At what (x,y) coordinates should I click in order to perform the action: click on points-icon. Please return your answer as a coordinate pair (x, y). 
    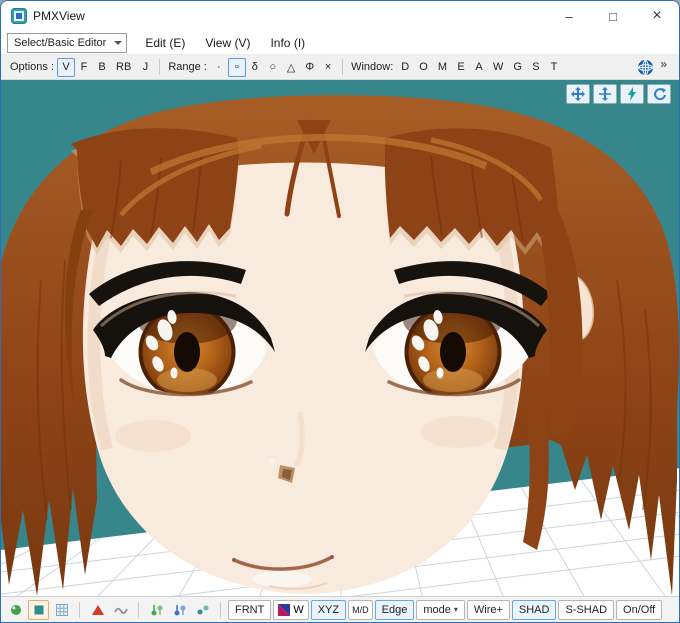
    Looking at the image, I should click on (15, 610).